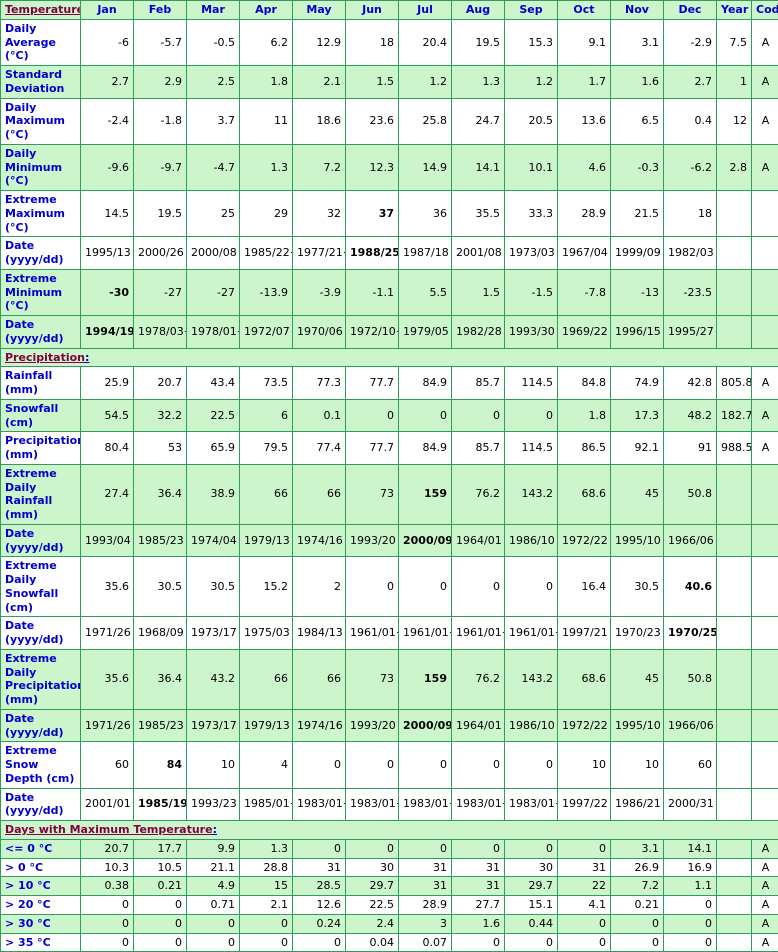 Image resolution: width=778 pixels, height=952 pixels. What do you see at coordinates (690, 167) in the screenshot?
I see `cell-dec: -6.2` at bounding box center [690, 167].